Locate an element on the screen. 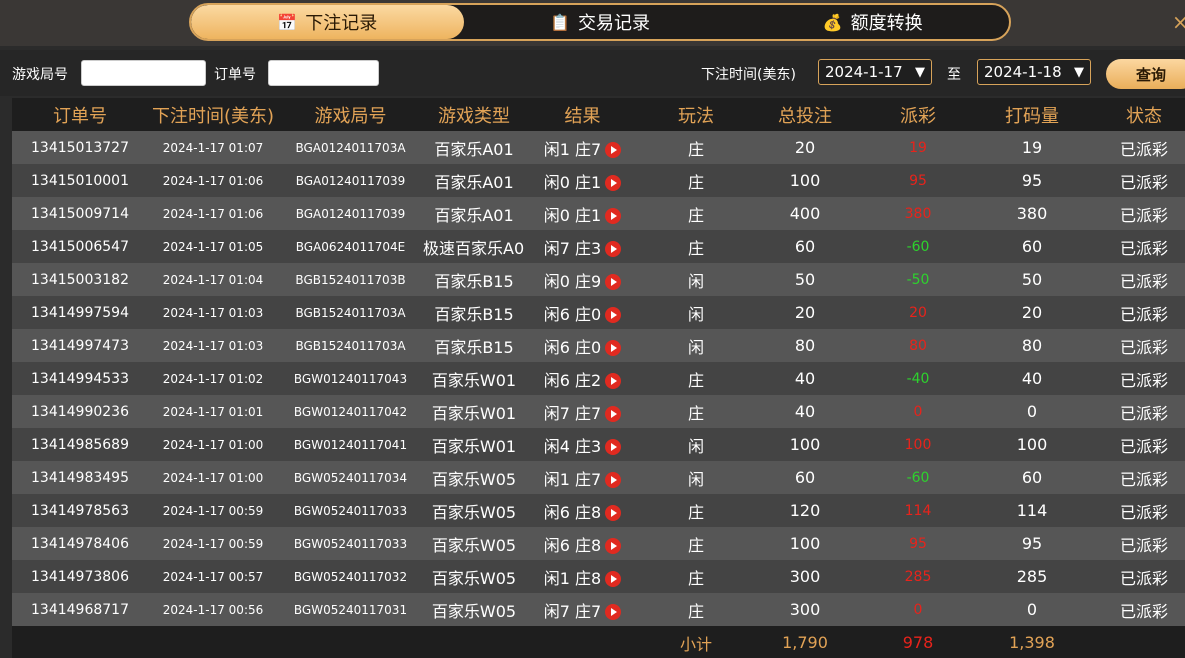 Image resolution: width=1185 pixels, height=658 pixels. game-no-input is located at coordinates (143, 73).